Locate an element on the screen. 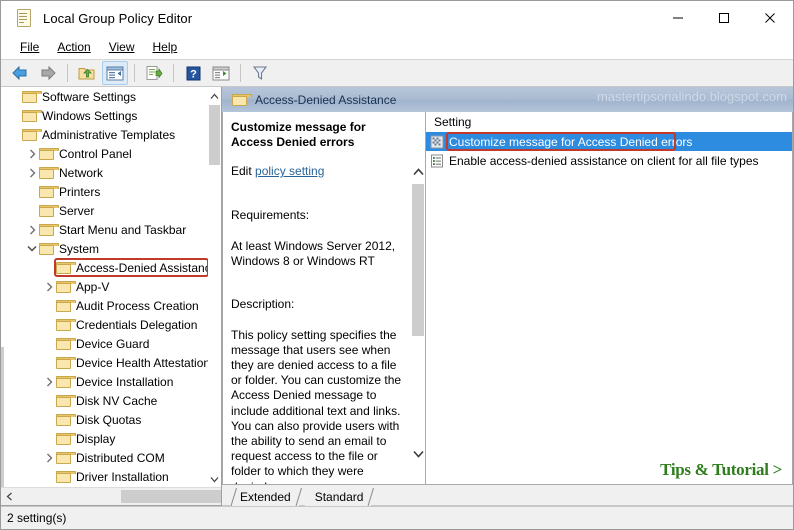 This screenshot has height=530, width=794. tree-hscroll-thumb is located at coordinates (171, 496).